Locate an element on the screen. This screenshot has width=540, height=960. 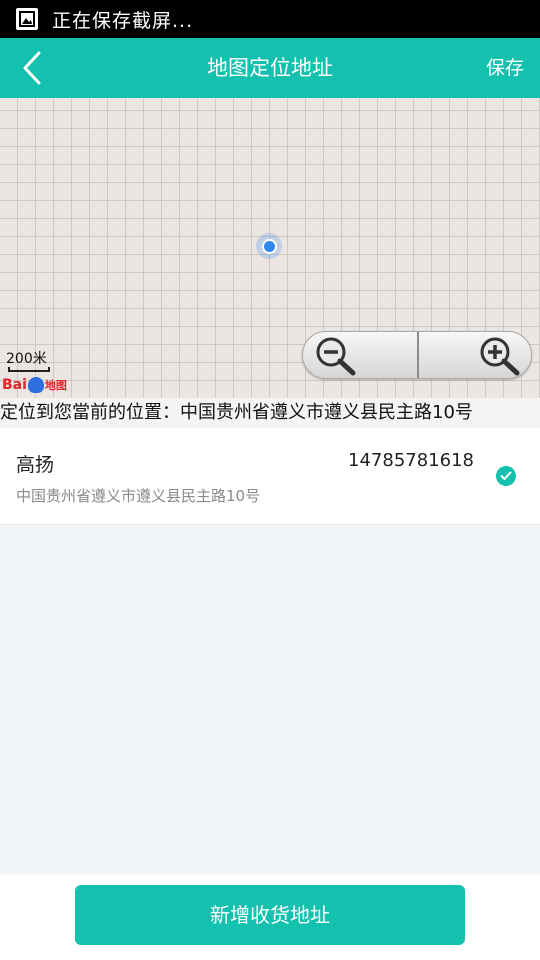
title-bar: 地图定位地址 保存 is located at coordinates (270, 68).